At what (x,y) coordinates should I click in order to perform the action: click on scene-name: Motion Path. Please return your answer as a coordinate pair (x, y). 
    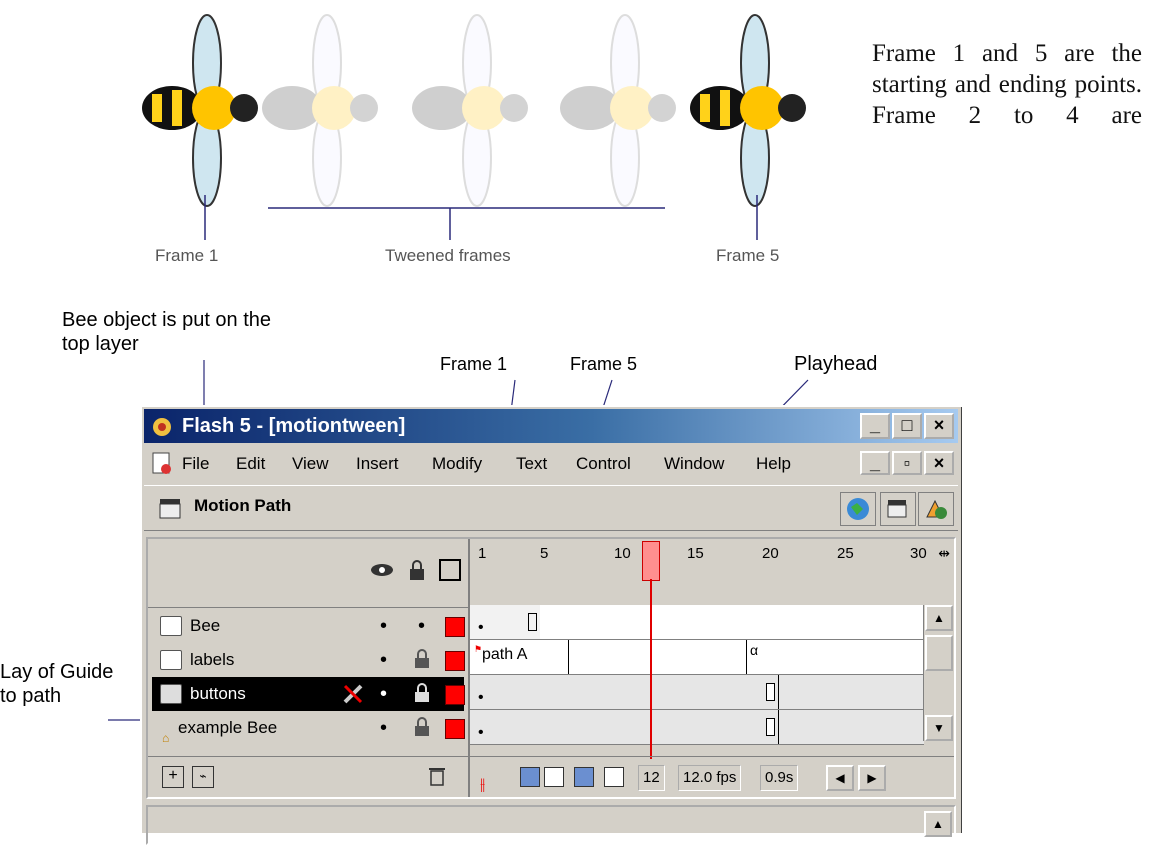
    Looking at the image, I should click on (243, 505).